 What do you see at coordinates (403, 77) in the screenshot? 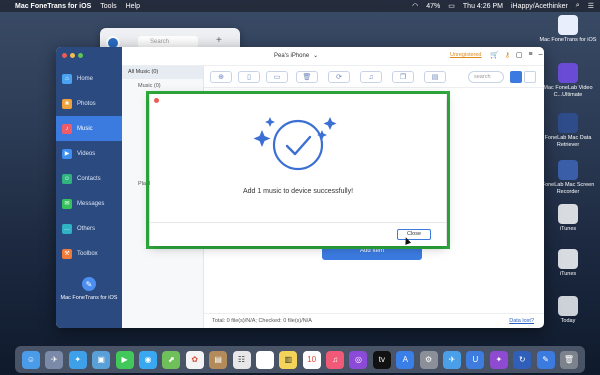
I see `copy-icon: ❐` at bounding box center [403, 77].